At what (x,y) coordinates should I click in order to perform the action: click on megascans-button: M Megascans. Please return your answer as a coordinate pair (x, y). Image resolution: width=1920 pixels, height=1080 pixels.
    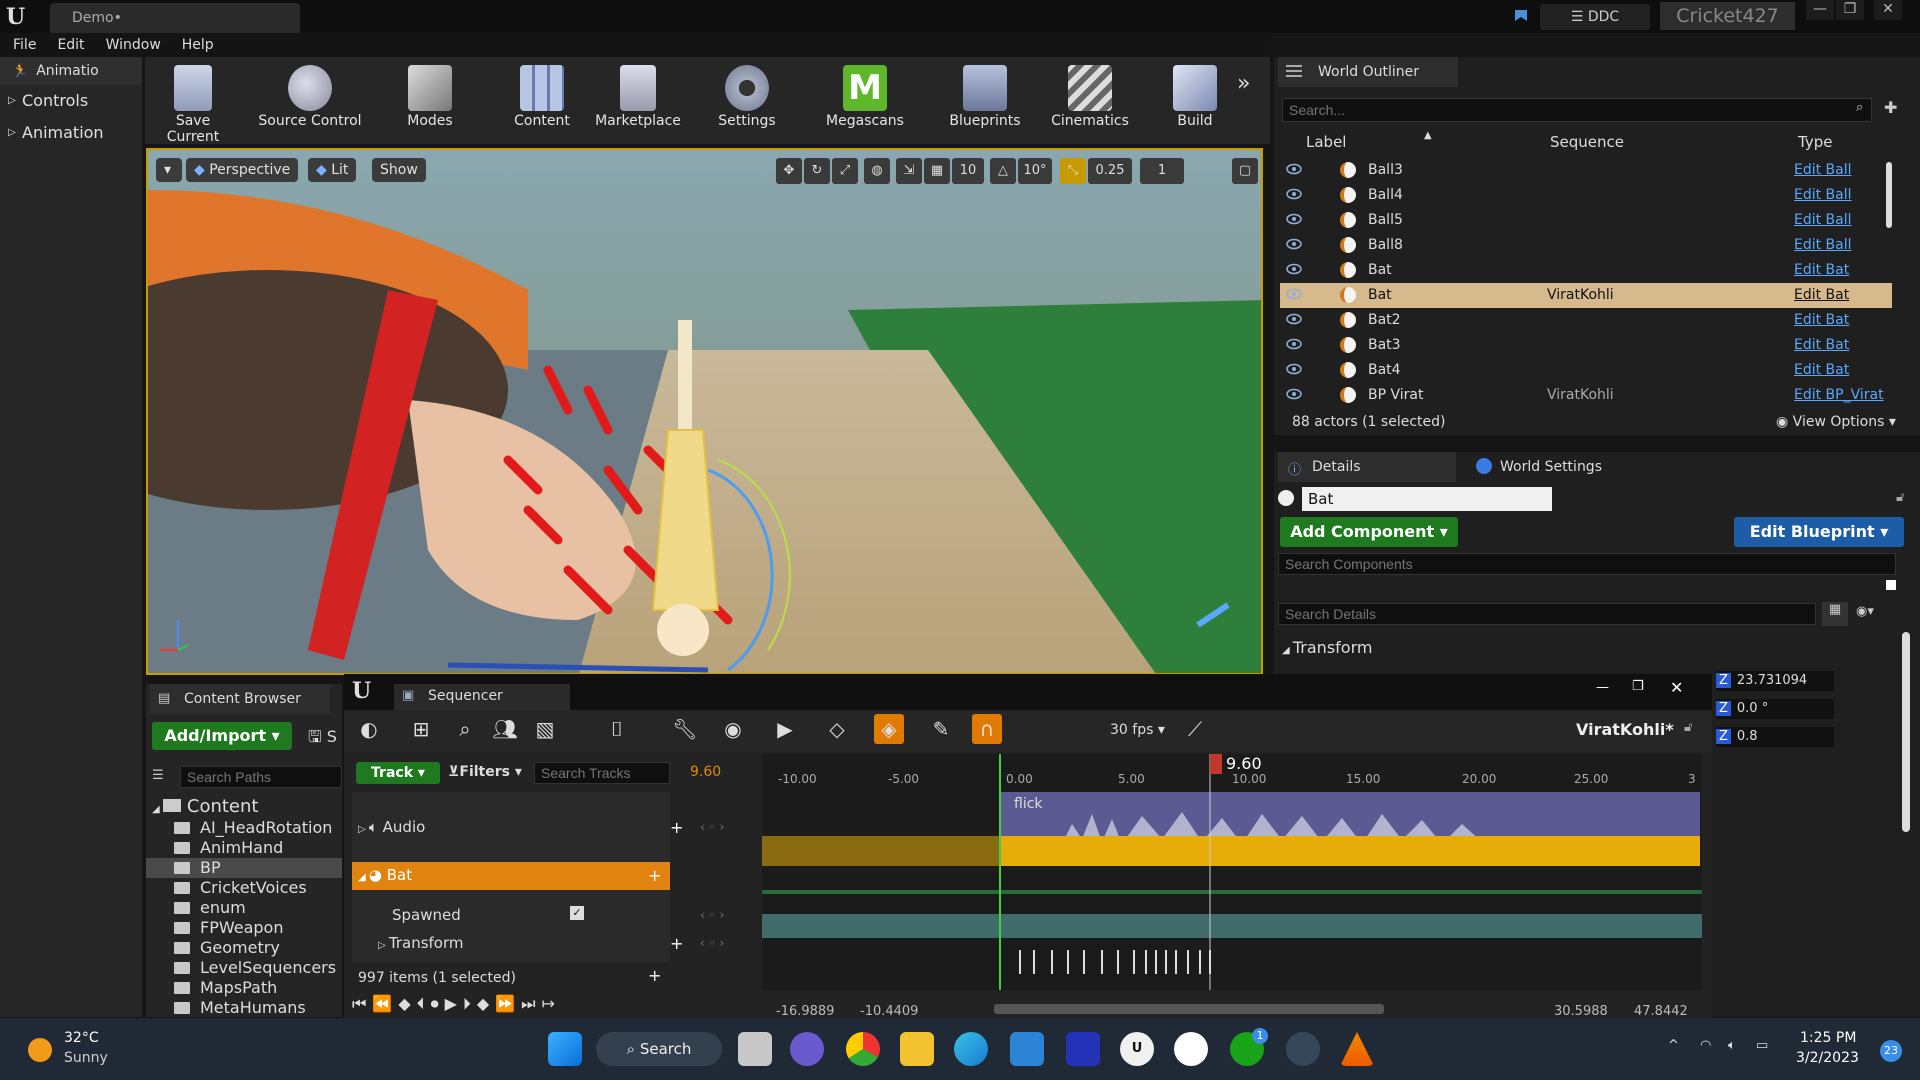
    Looking at the image, I should click on (865, 100).